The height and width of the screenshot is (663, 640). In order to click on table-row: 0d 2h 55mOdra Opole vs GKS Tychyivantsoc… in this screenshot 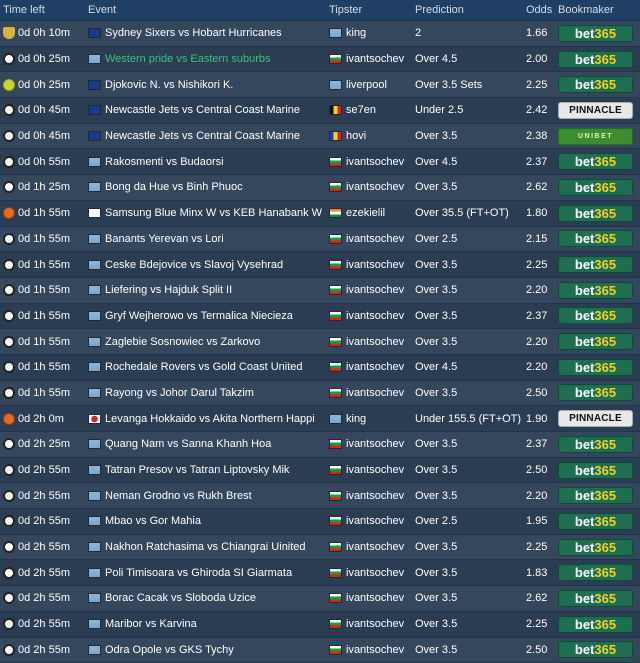, I will do `click(320, 650)`.